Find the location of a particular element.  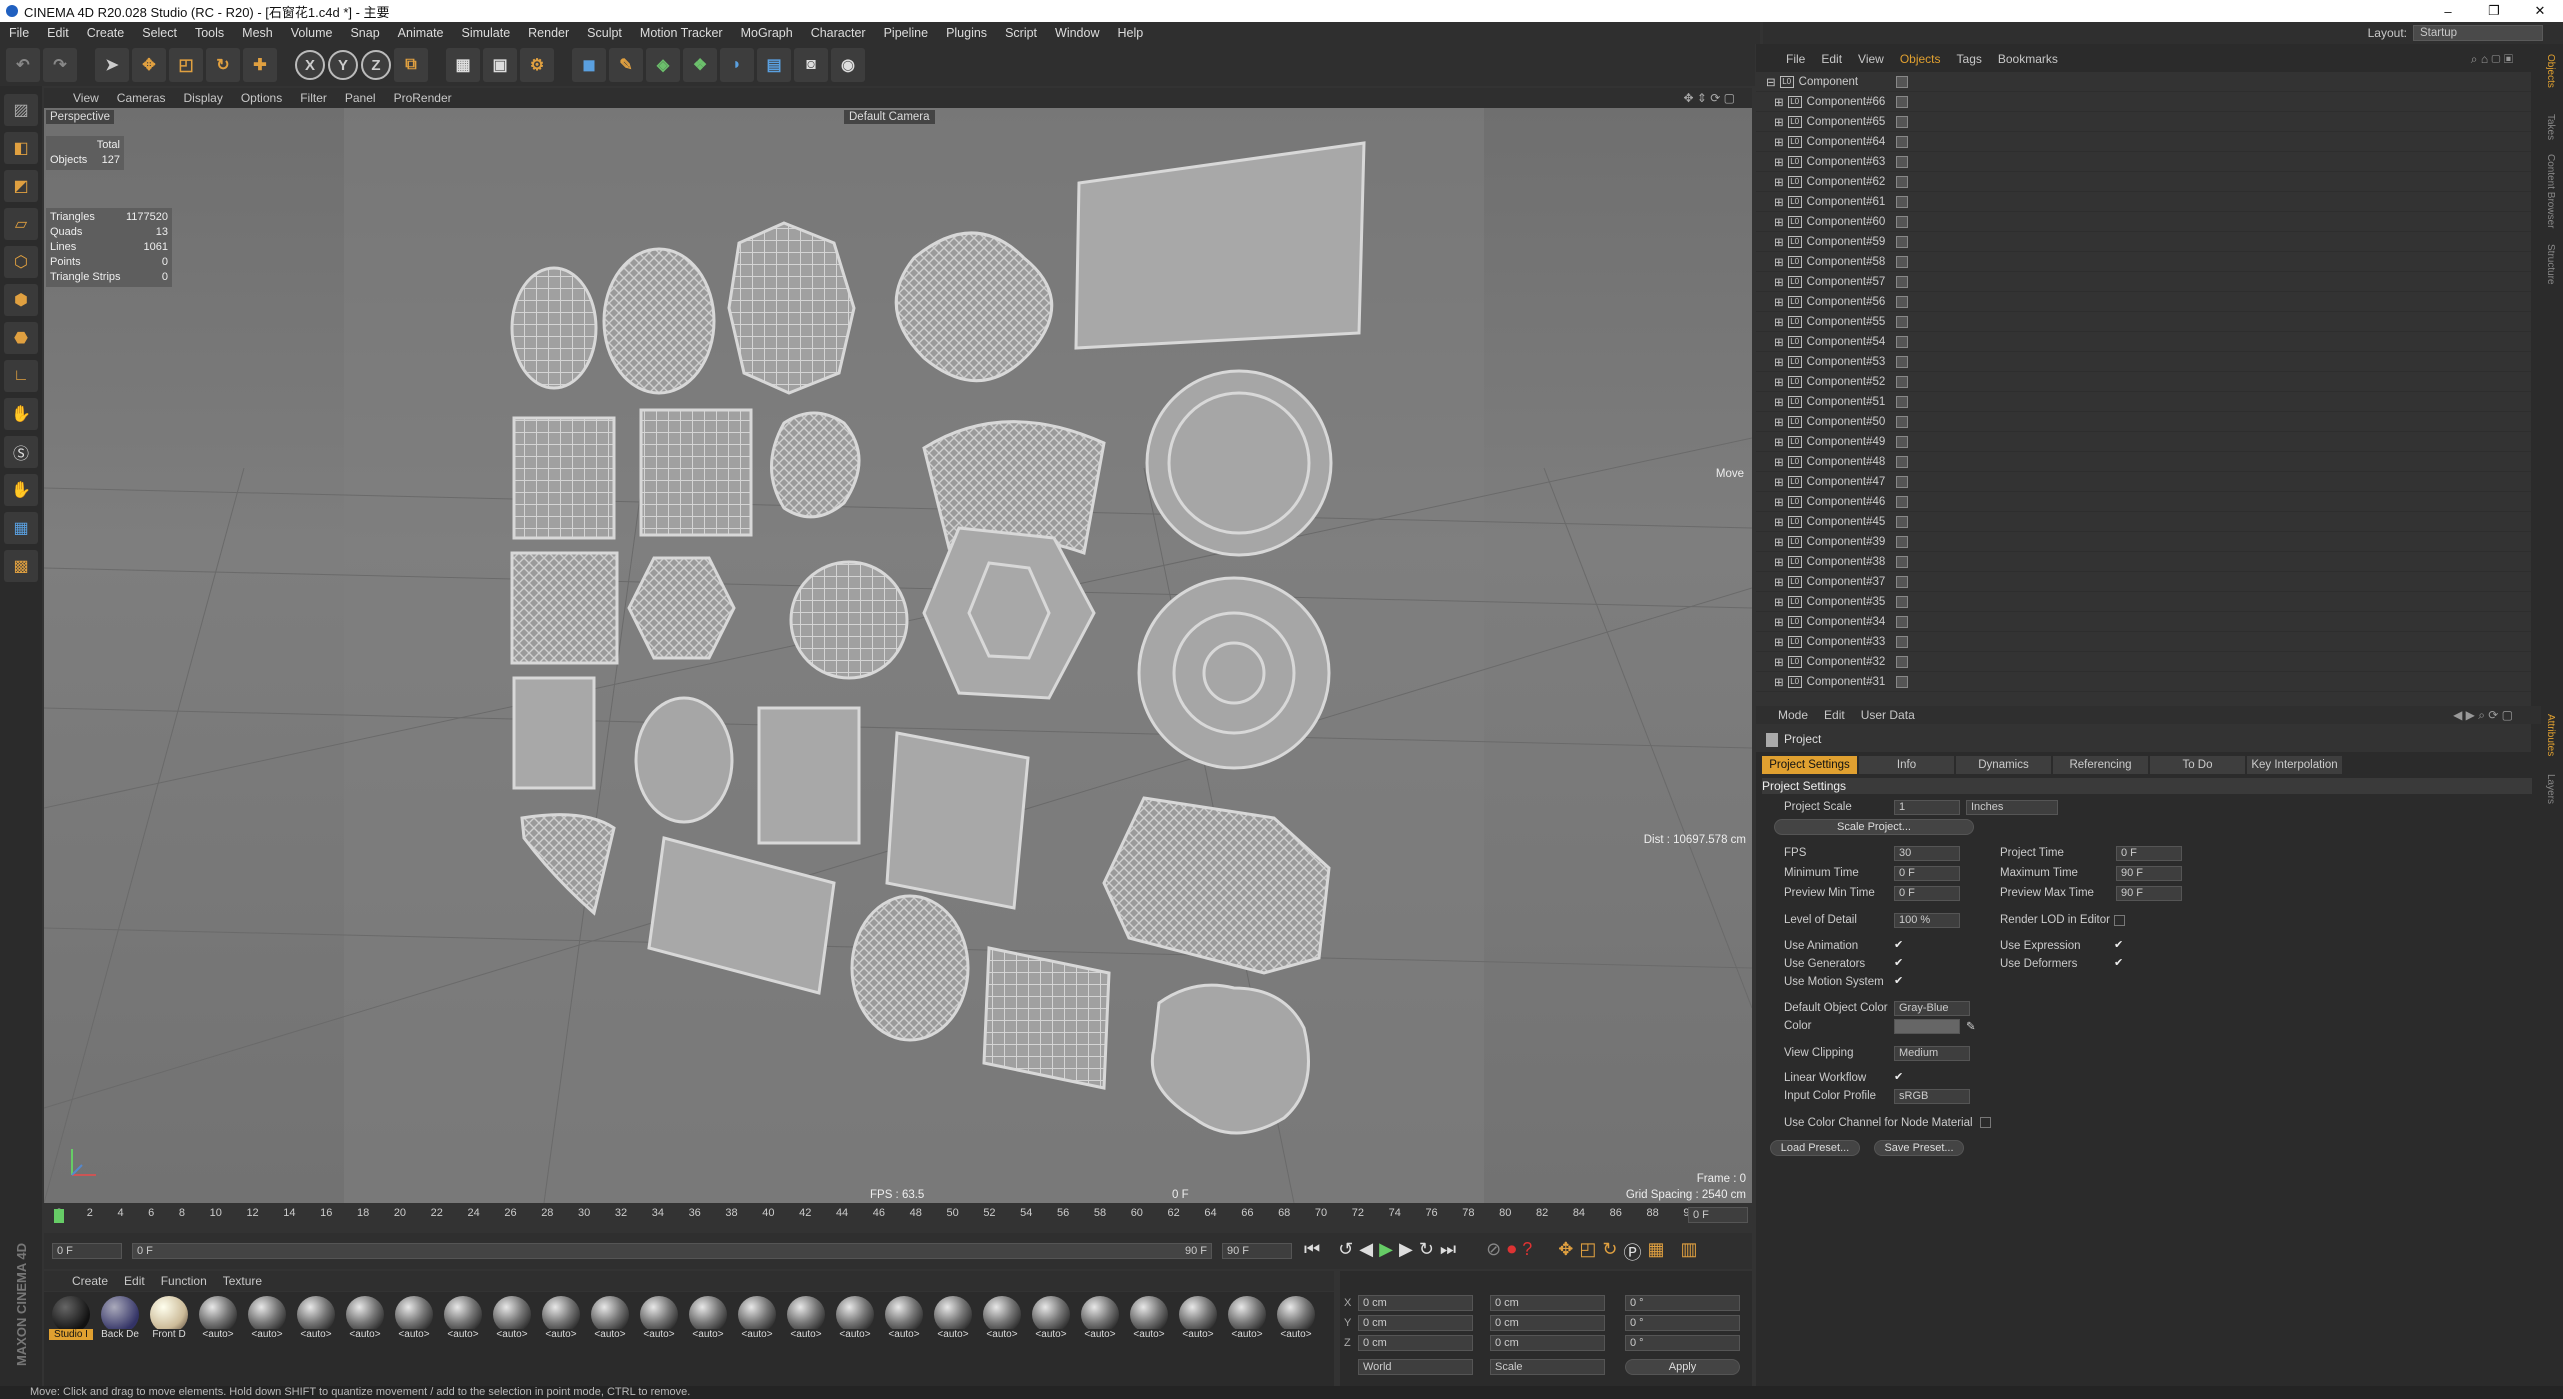

linear-workflow-checkbox: ✔ is located at coordinates (1899, 1077).